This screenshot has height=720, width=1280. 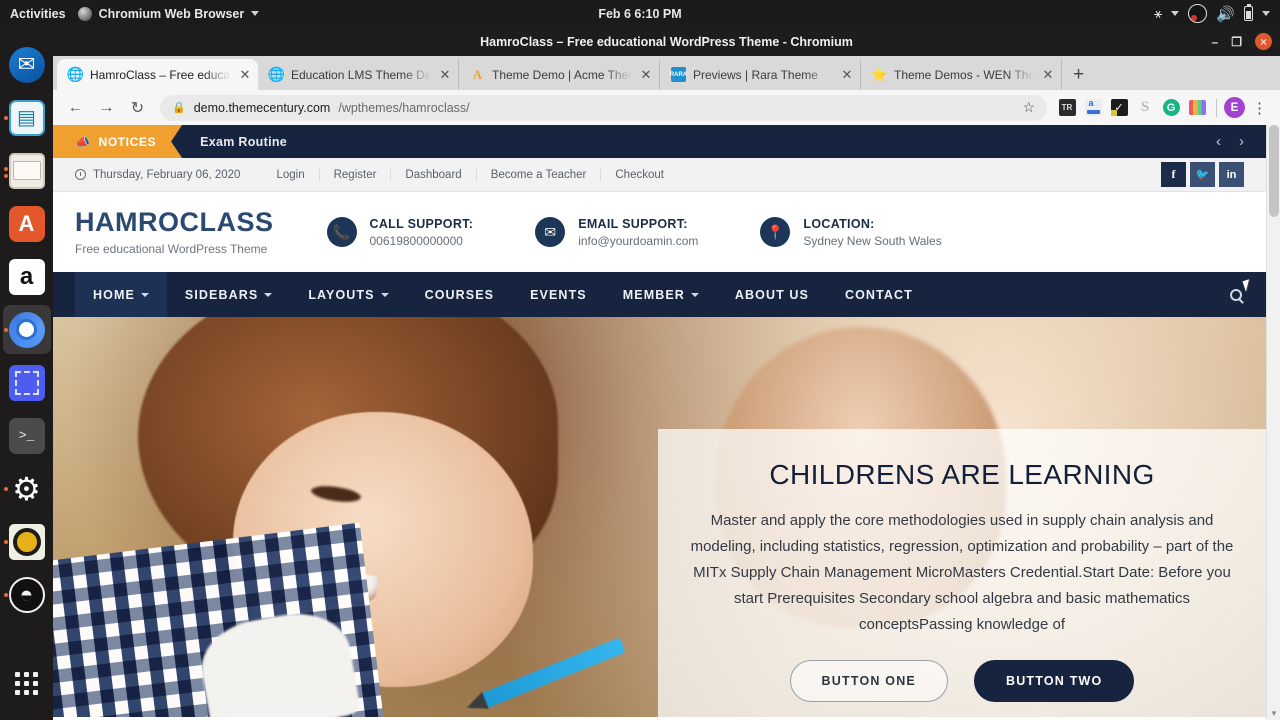 I want to click on s-extension-icon: S, so click(x=1145, y=108).